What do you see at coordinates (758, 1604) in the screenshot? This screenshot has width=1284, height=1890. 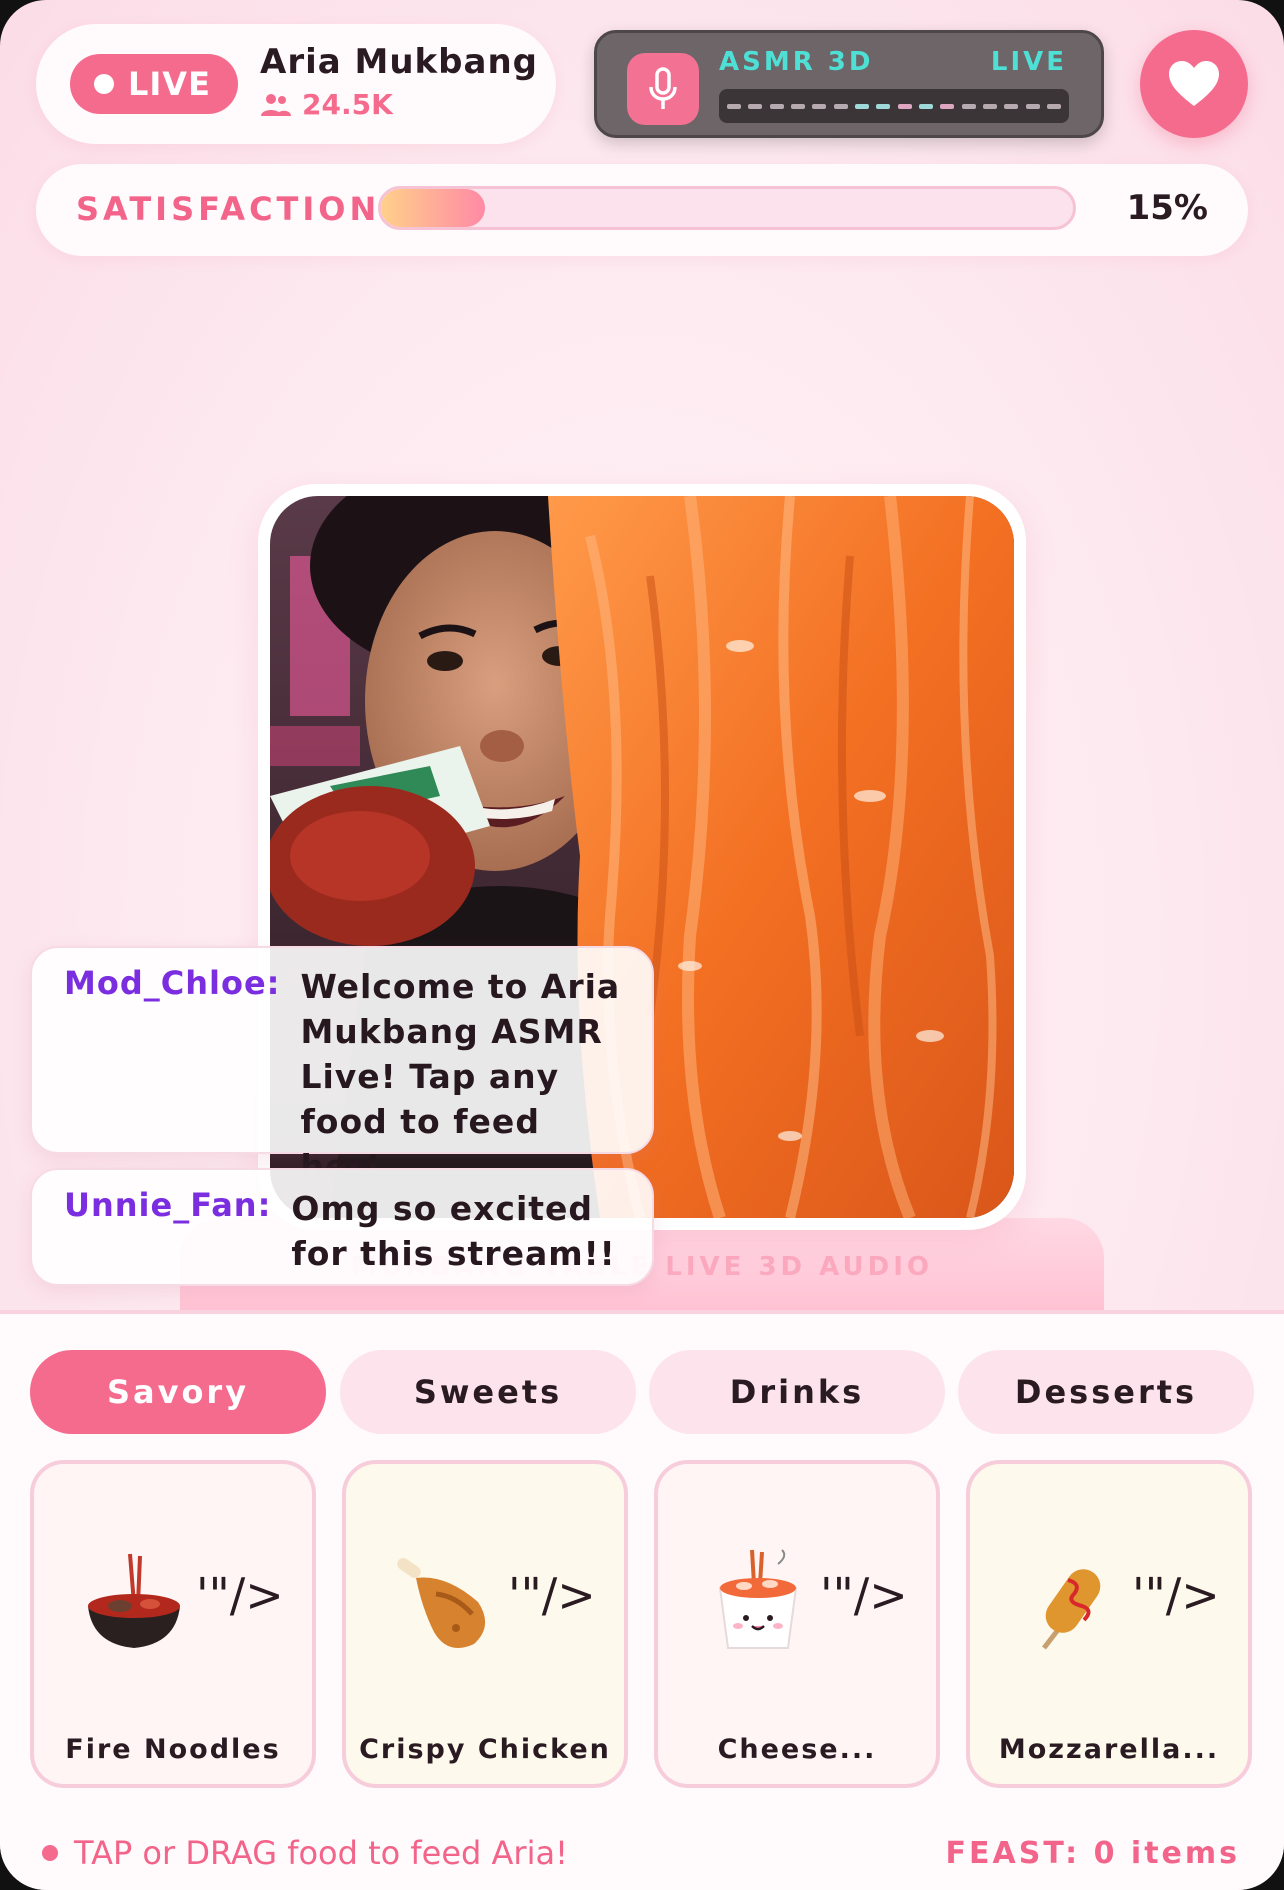 I see `tteokbokki-cup-icon` at bounding box center [758, 1604].